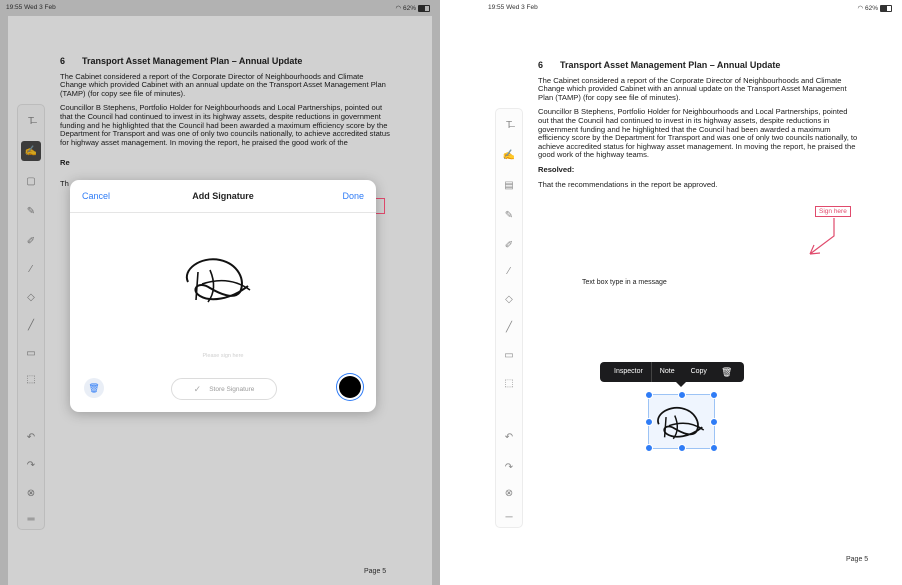  What do you see at coordinates (509, 245) in the screenshot?
I see `stamp-tool-icon: ✐` at bounding box center [509, 245].